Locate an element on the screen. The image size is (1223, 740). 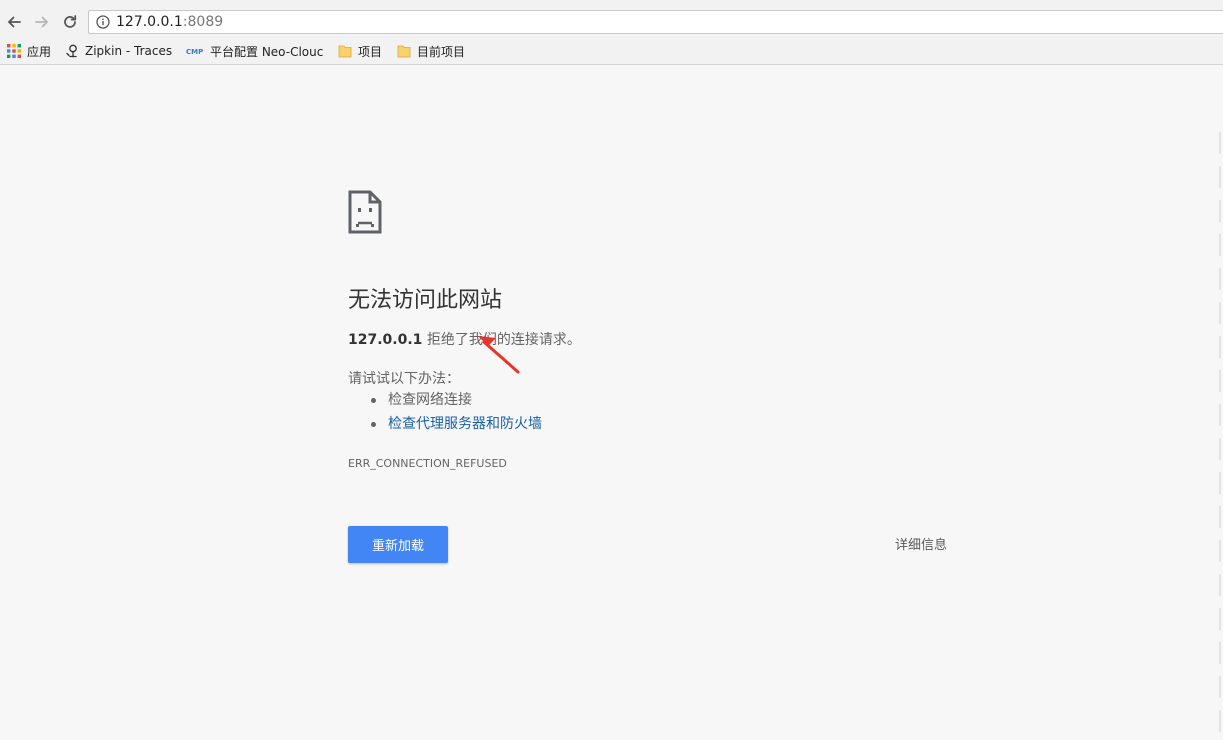
bookmark-label: 项目 is located at coordinates (370, 51).